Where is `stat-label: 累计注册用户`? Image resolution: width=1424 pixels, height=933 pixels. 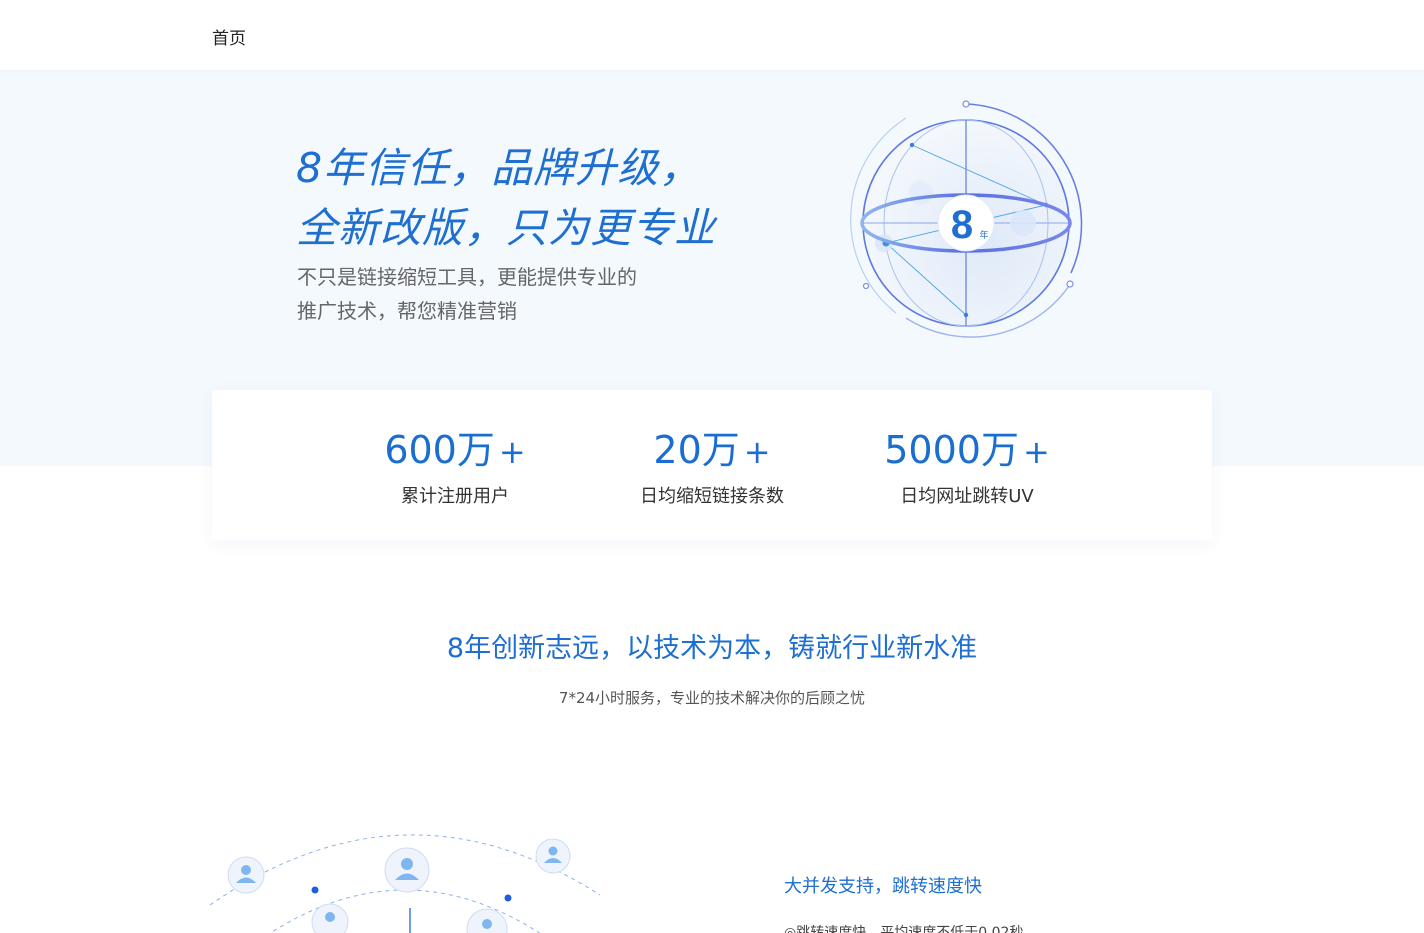 stat-label: 累计注册用户 is located at coordinates (455, 496).